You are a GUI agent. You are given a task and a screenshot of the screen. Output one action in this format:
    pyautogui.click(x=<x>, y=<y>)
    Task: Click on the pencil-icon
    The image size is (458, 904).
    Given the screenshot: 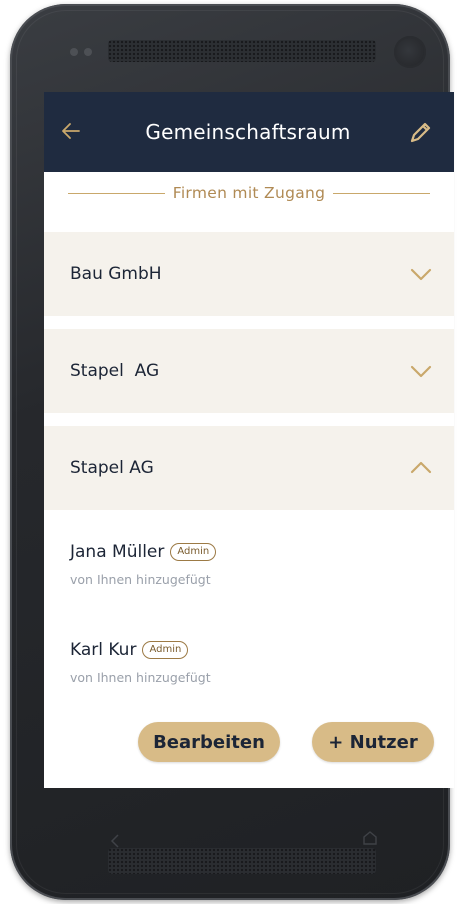 What is the action you would take?
    pyautogui.click(x=419, y=132)
    